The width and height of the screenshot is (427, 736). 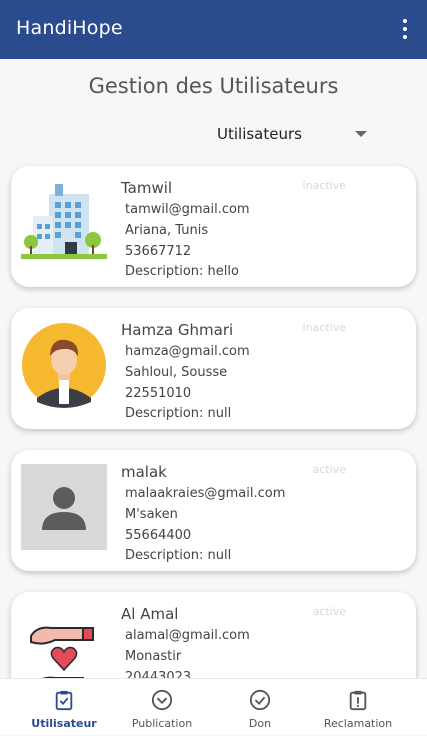 What do you see at coordinates (158, 393) in the screenshot?
I see `user-phone: 22551010` at bounding box center [158, 393].